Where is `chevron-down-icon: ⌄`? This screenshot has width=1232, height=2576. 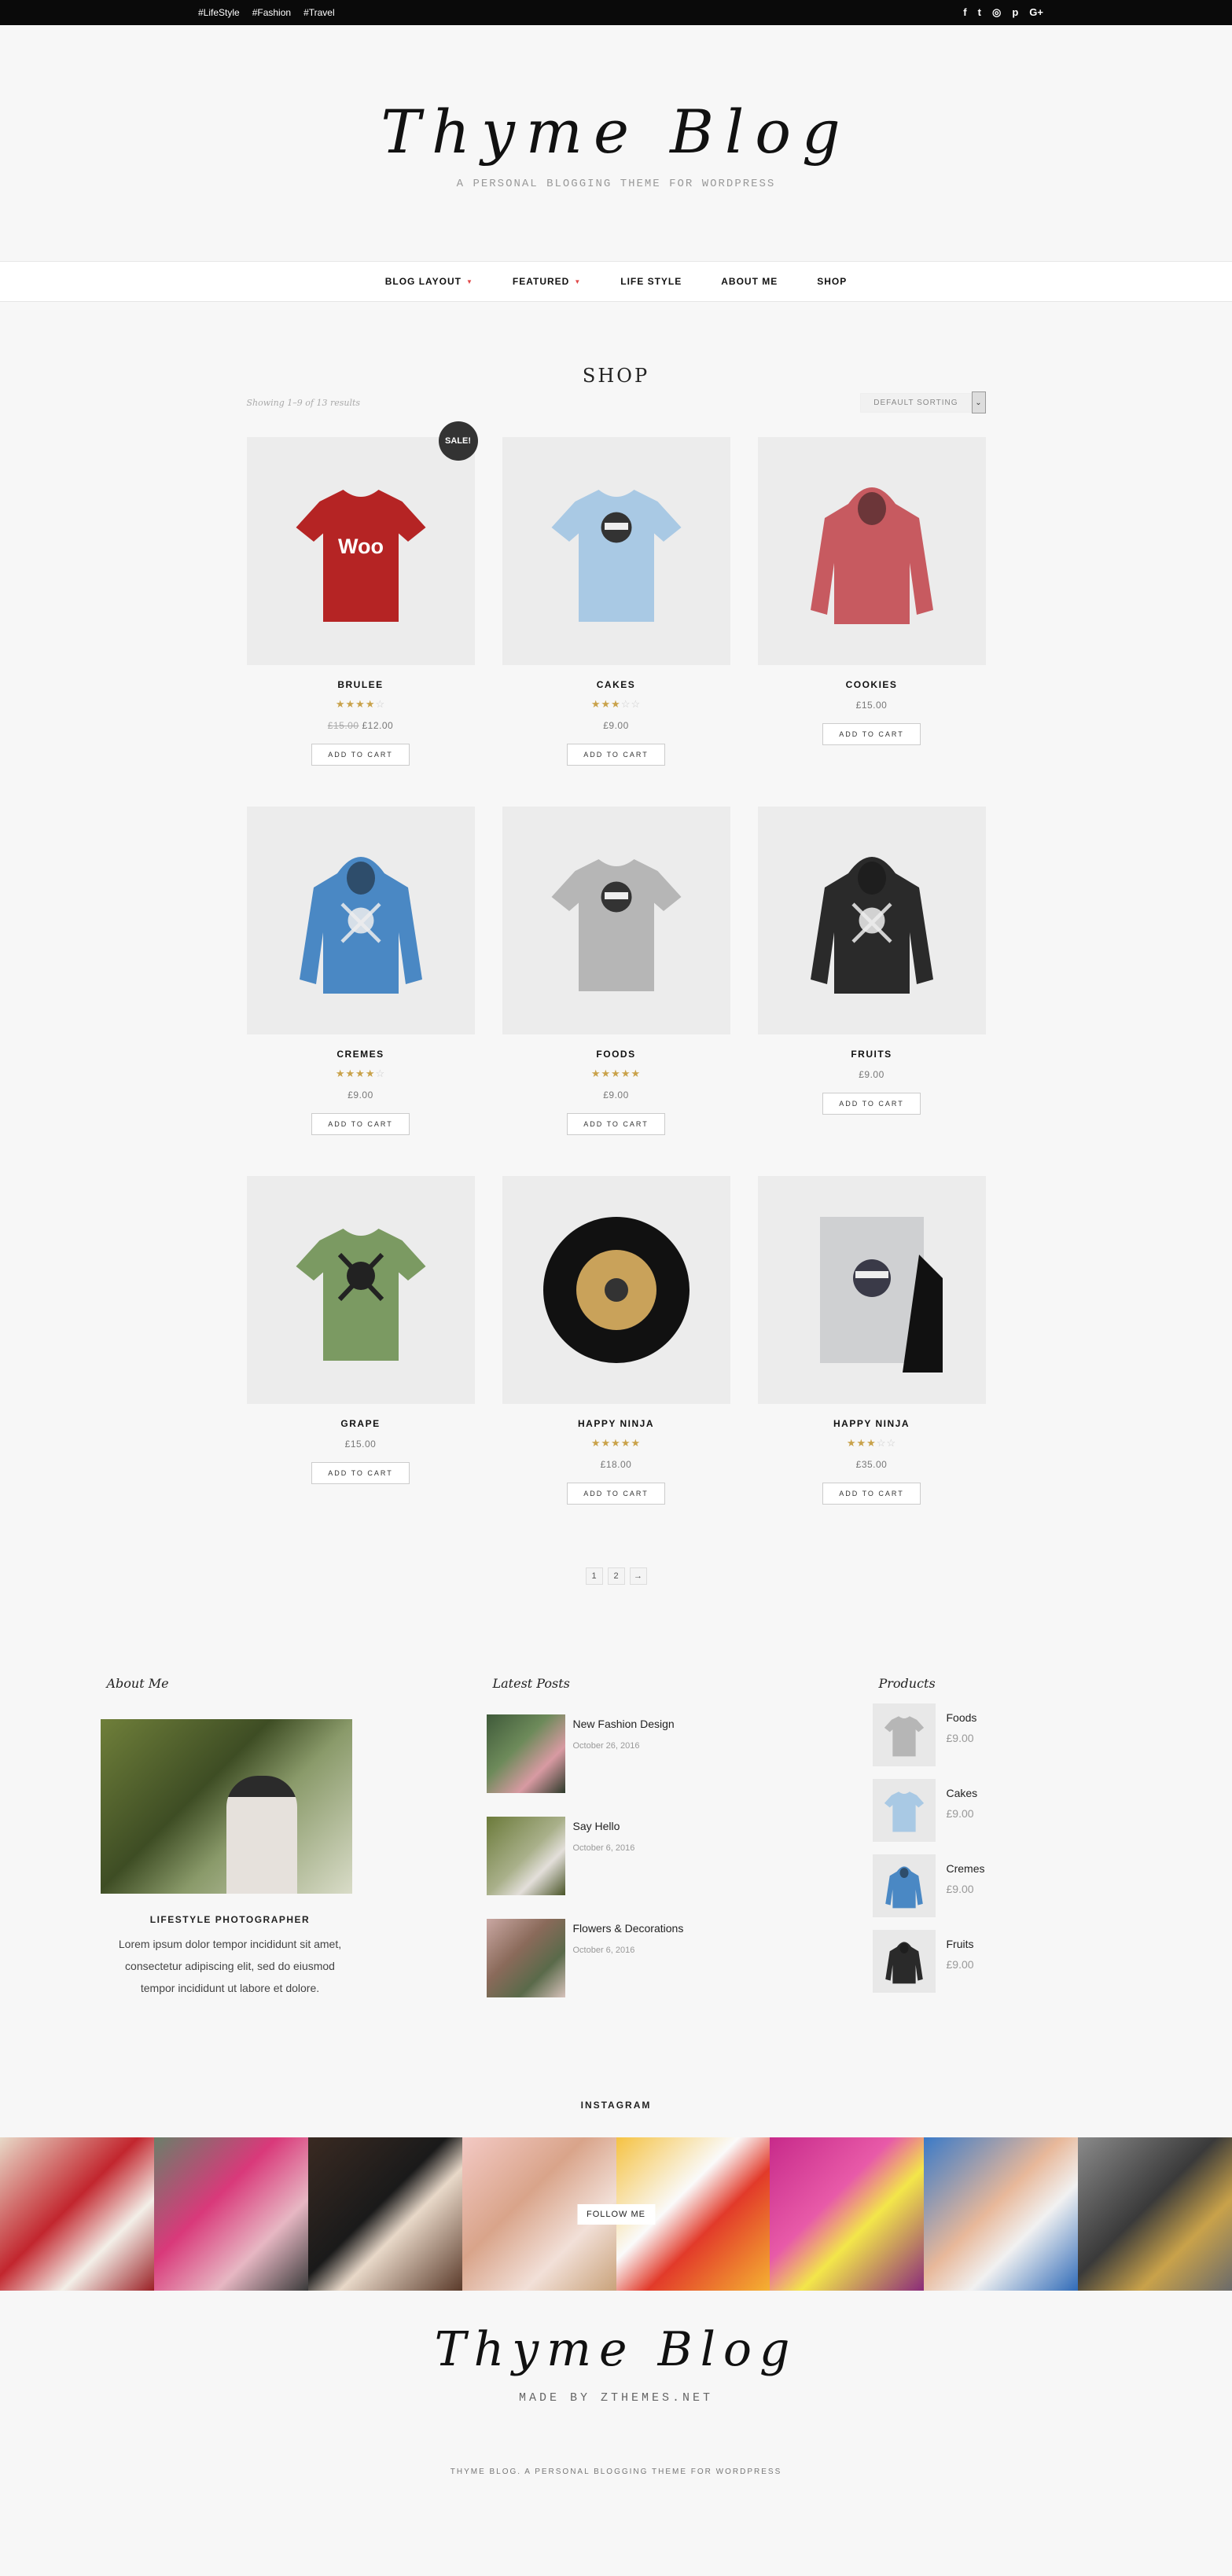
chevron-down-icon: ⌄ is located at coordinates (979, 402).